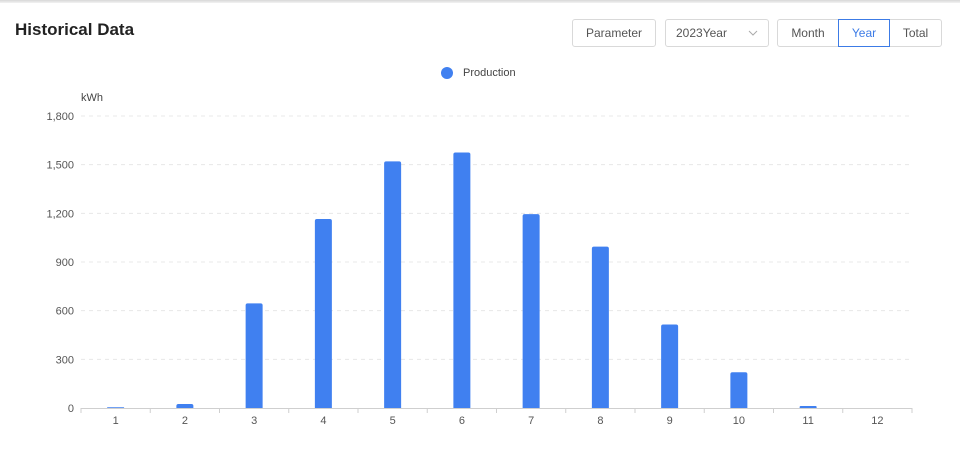 The height and width of the screenshot is (474, 960). Describe the element at coordinates (116, 421) in the screenshot. I see `x-tick-label: 1` at that location.